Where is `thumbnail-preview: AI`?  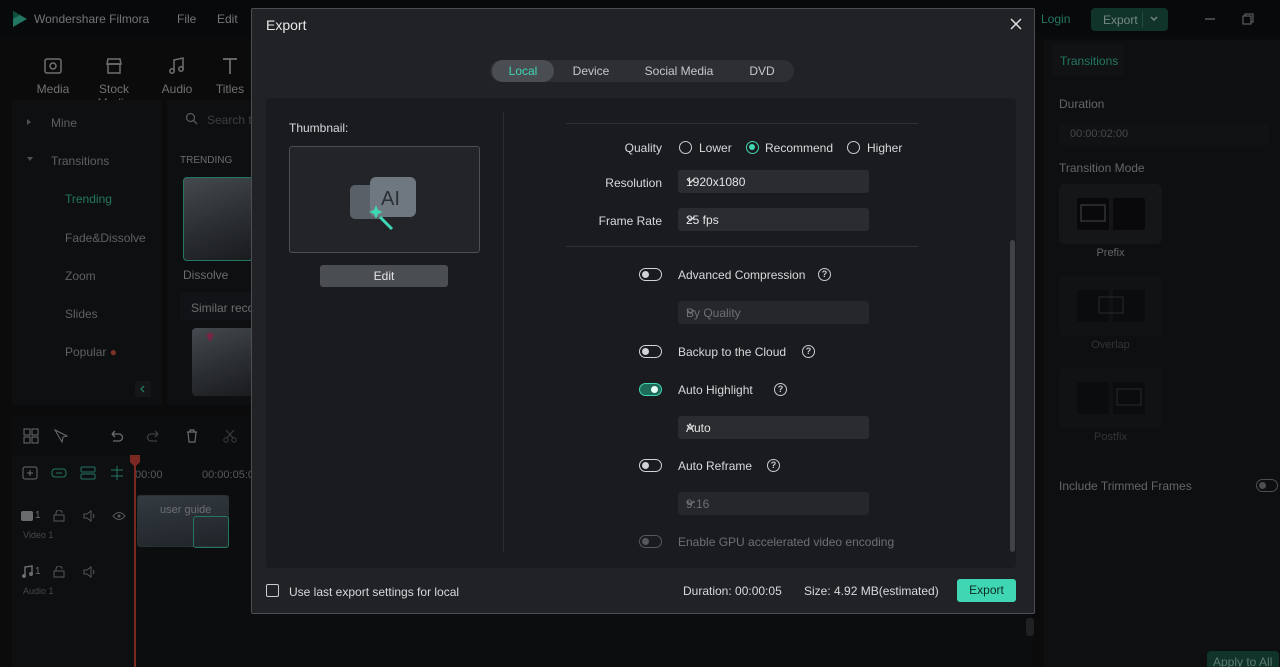 thumbnail-preview: AI is located at coordinates (384, 199).